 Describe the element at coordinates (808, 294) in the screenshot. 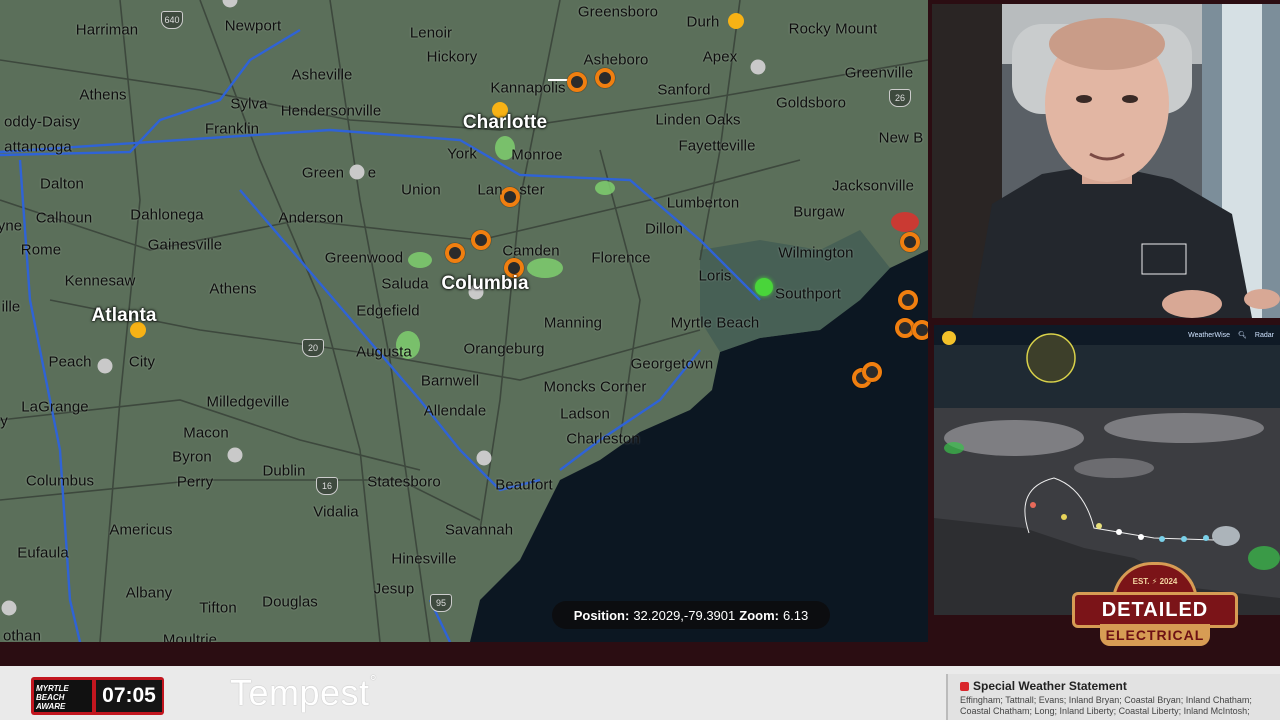

I see `city-label: Southport` at that location.